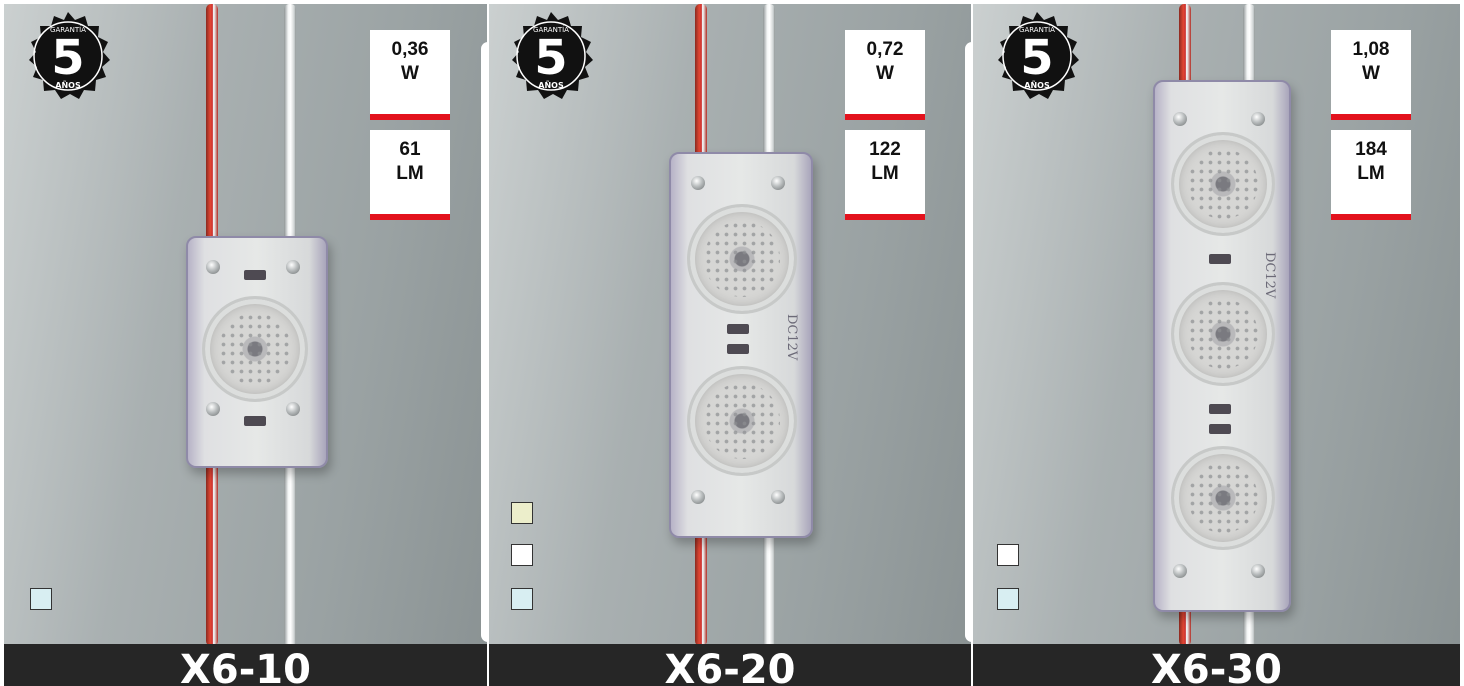 The width and height of the screenshot is (1464, 686). I want to click on color-swatch-warm-white, so click(522, 513).